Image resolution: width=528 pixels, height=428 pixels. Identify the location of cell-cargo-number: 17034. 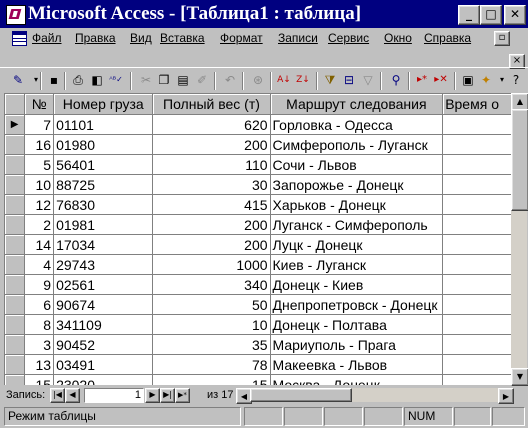
(103, 244).